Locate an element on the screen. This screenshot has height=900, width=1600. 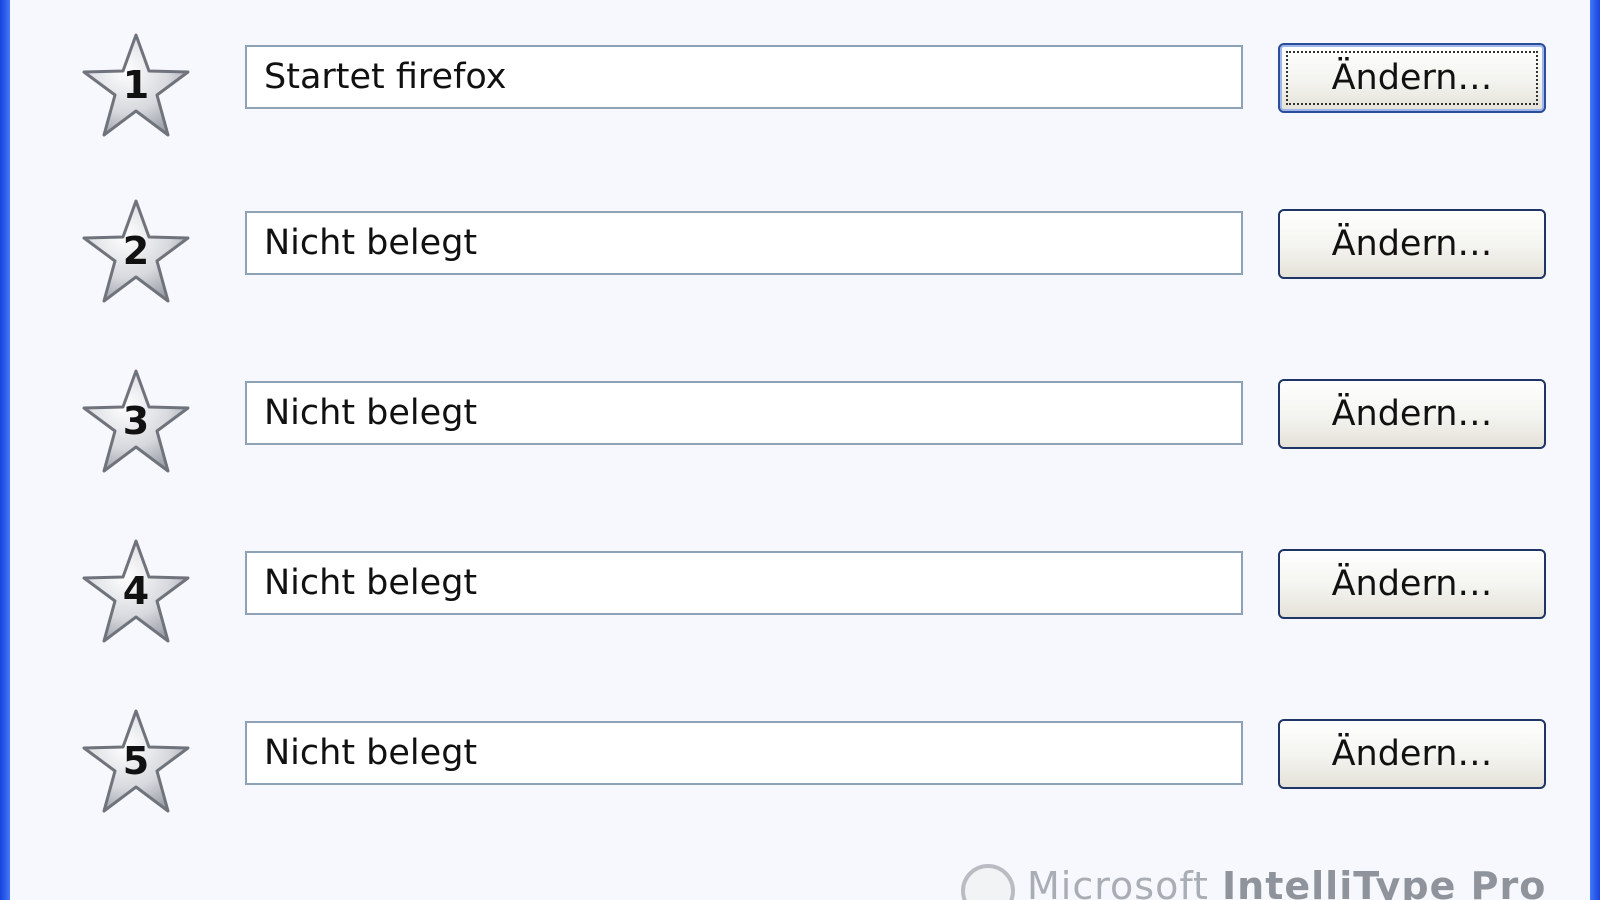
product-name: IntelliType Pro is located at coordinates (1384, 882).